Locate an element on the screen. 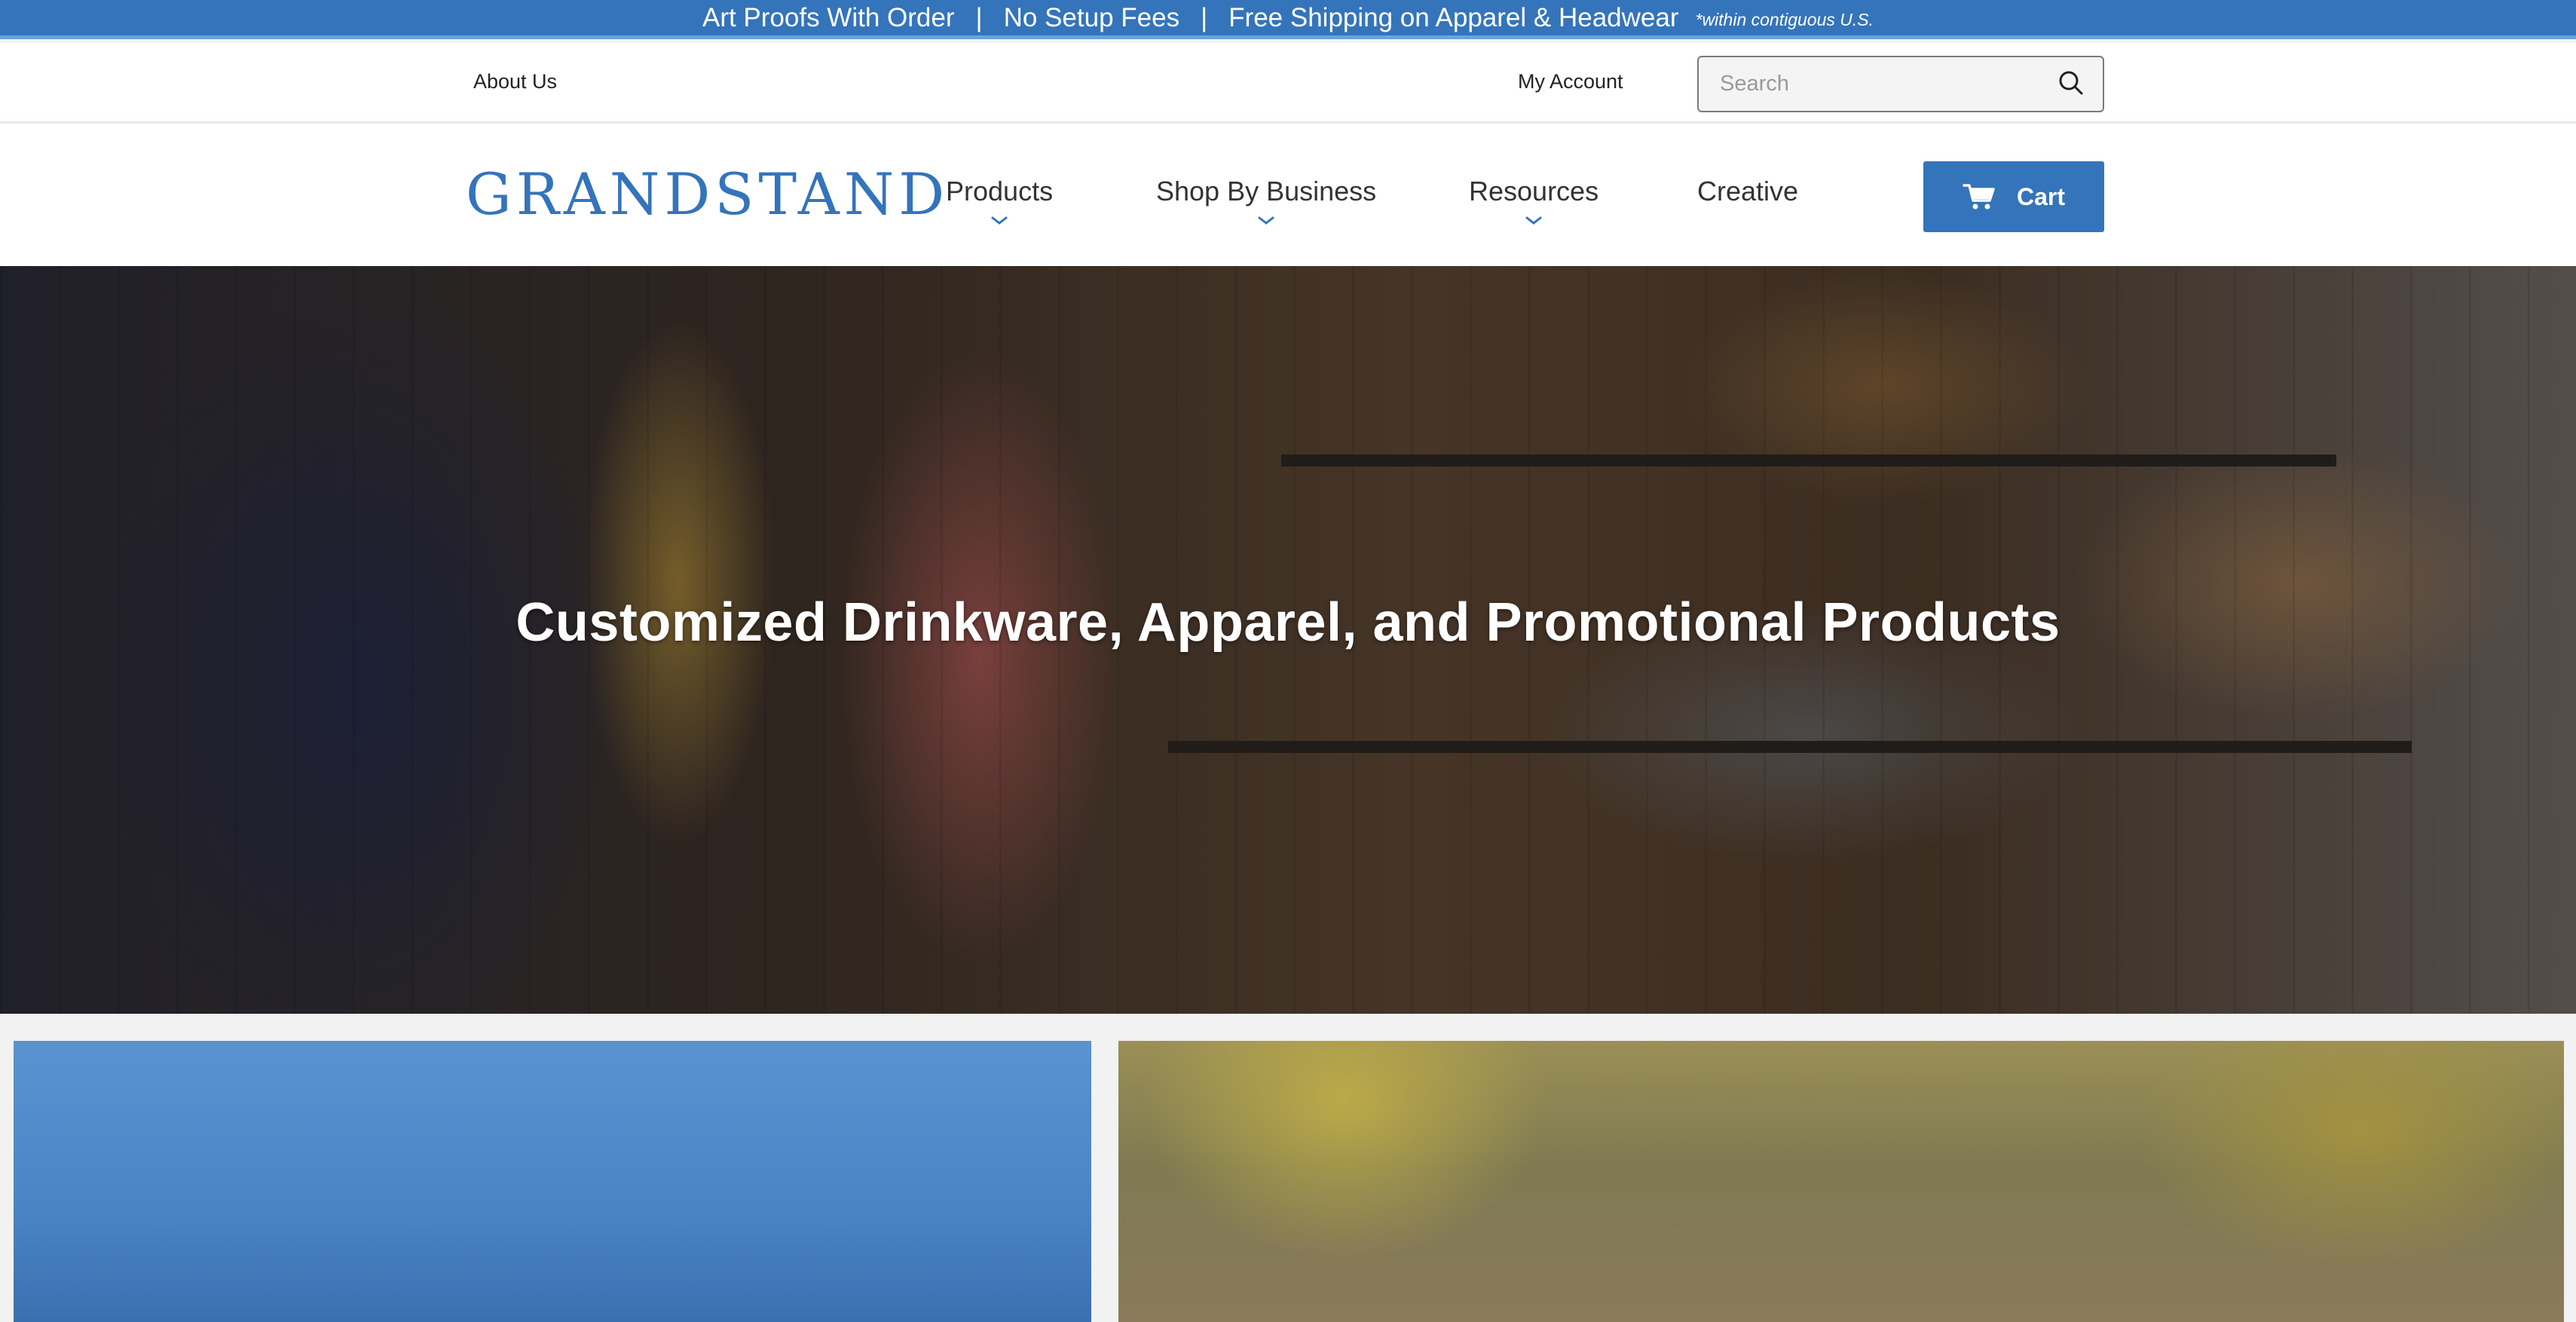  nav-shop-by-business: Shop By Business is located at coordinates (1266, 200).